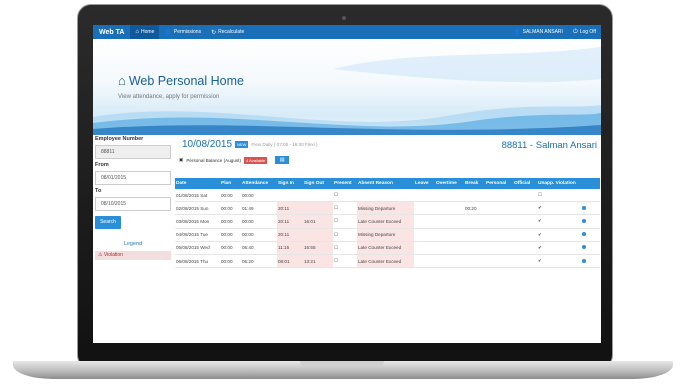  I want to click on home-icon: ⌂, so click(122, 80).